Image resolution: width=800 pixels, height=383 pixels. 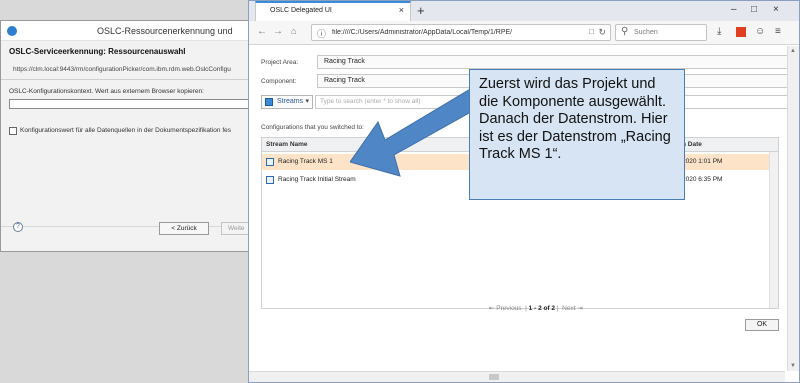 I want to click on back-arrow-icon: ←, so click(x=262, y=31).